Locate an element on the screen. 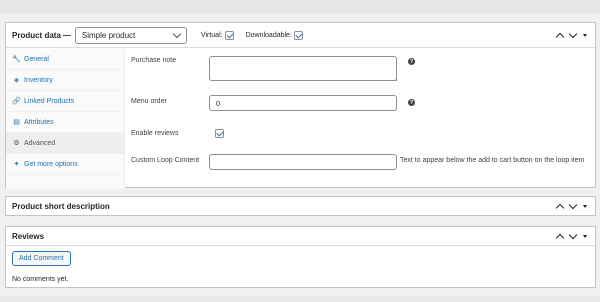 Image resolution: width=600 pixels, height=302 pixels. wrench-icon: 🔧 is located at coordinates (16, 59).